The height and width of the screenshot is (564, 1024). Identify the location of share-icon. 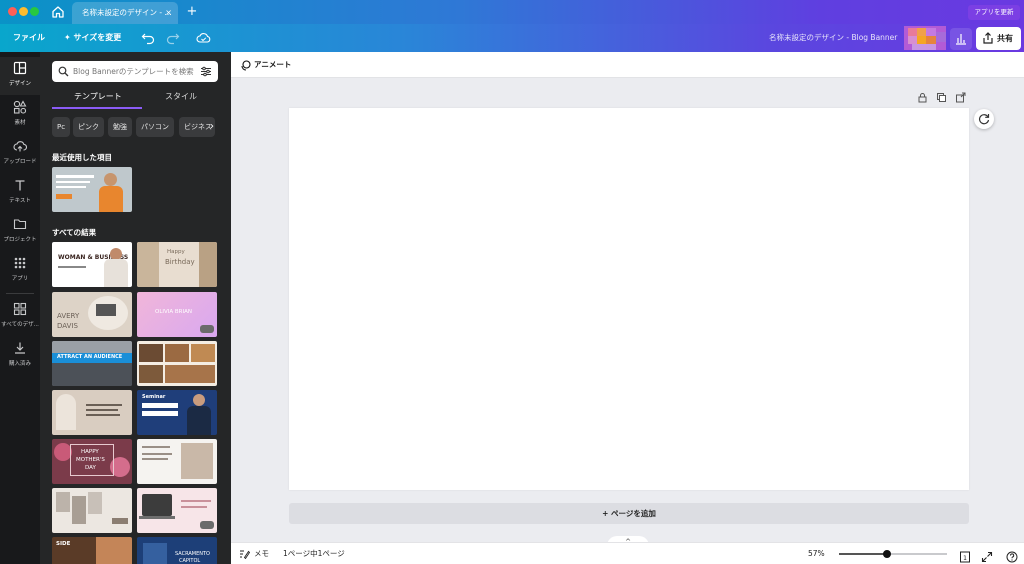
(988, 38).